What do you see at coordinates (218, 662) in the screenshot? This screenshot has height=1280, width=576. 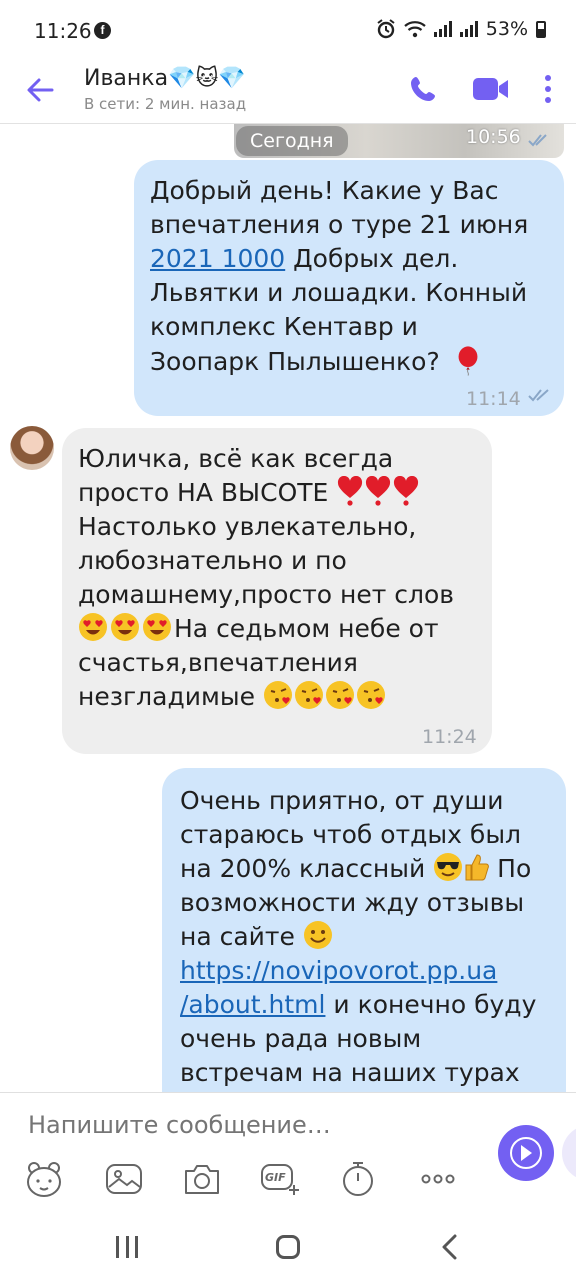 I see `message-line: счастья,впечатления` at bounding box center [218, 662].